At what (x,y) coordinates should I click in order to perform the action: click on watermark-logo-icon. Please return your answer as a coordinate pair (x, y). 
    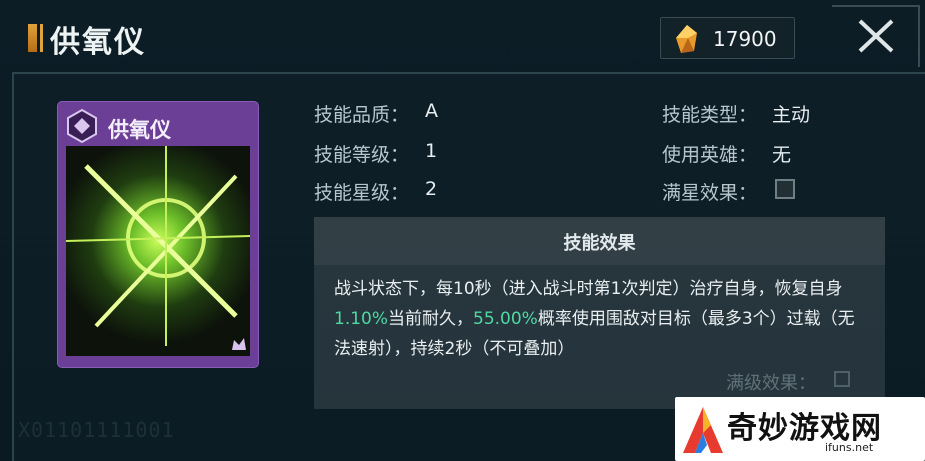
    Looking at the image, I should click on (703, 430).